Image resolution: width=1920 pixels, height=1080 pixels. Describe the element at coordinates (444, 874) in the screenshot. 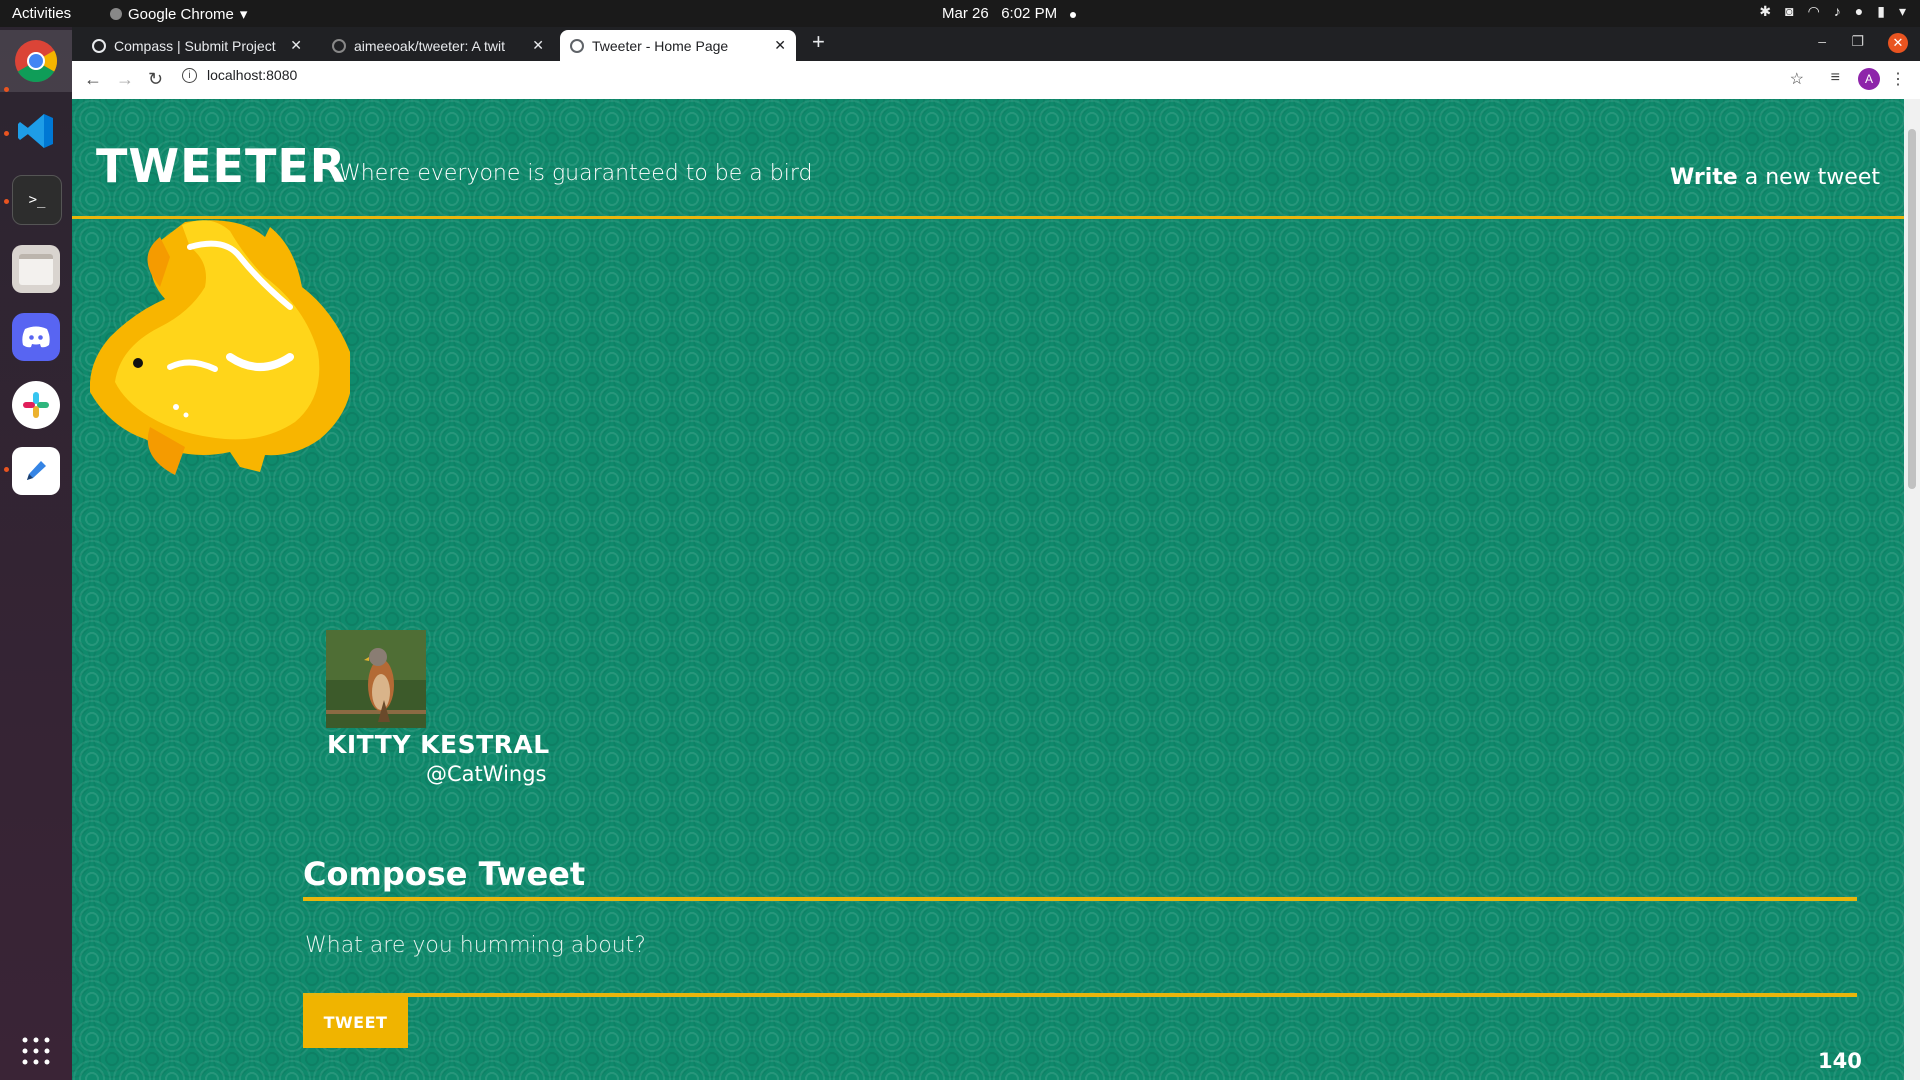

I see `compose-title: Compose Tweet` at that location.